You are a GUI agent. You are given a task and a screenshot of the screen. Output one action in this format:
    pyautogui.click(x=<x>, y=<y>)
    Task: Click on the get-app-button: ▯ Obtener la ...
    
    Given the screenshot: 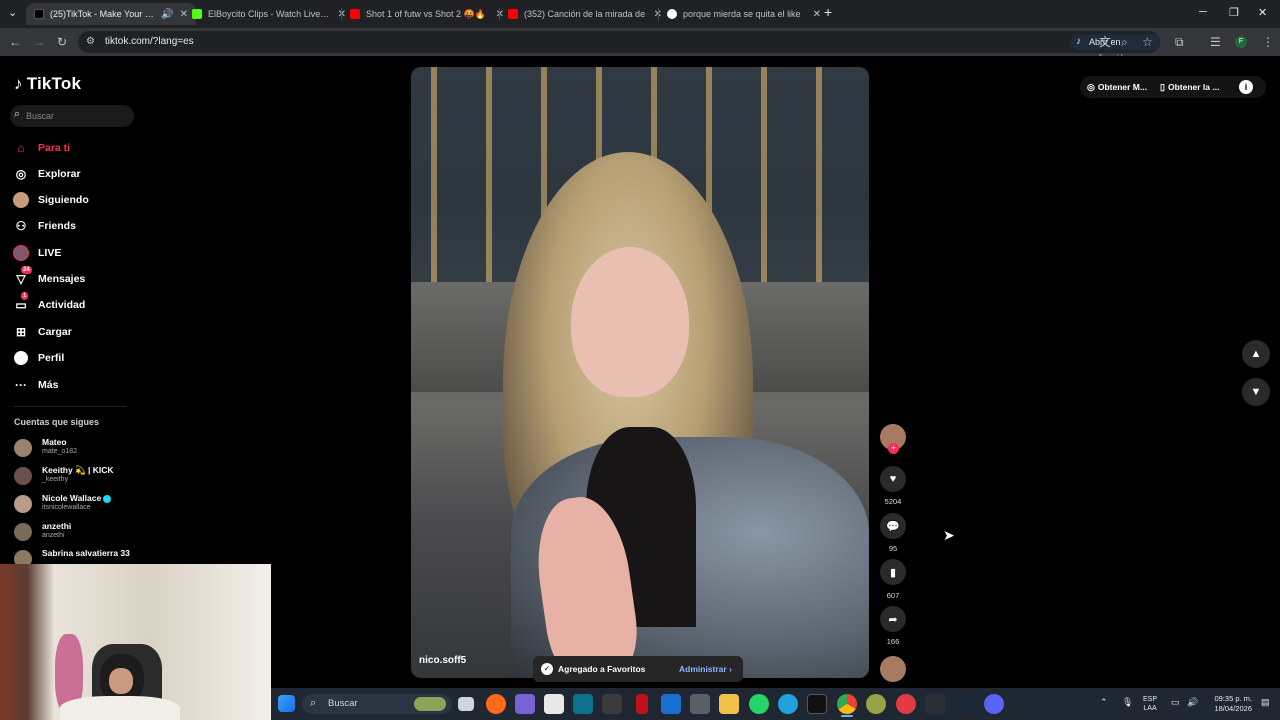 What is the action you would take?
    pyautogui.click(x=1189, y=87)
    